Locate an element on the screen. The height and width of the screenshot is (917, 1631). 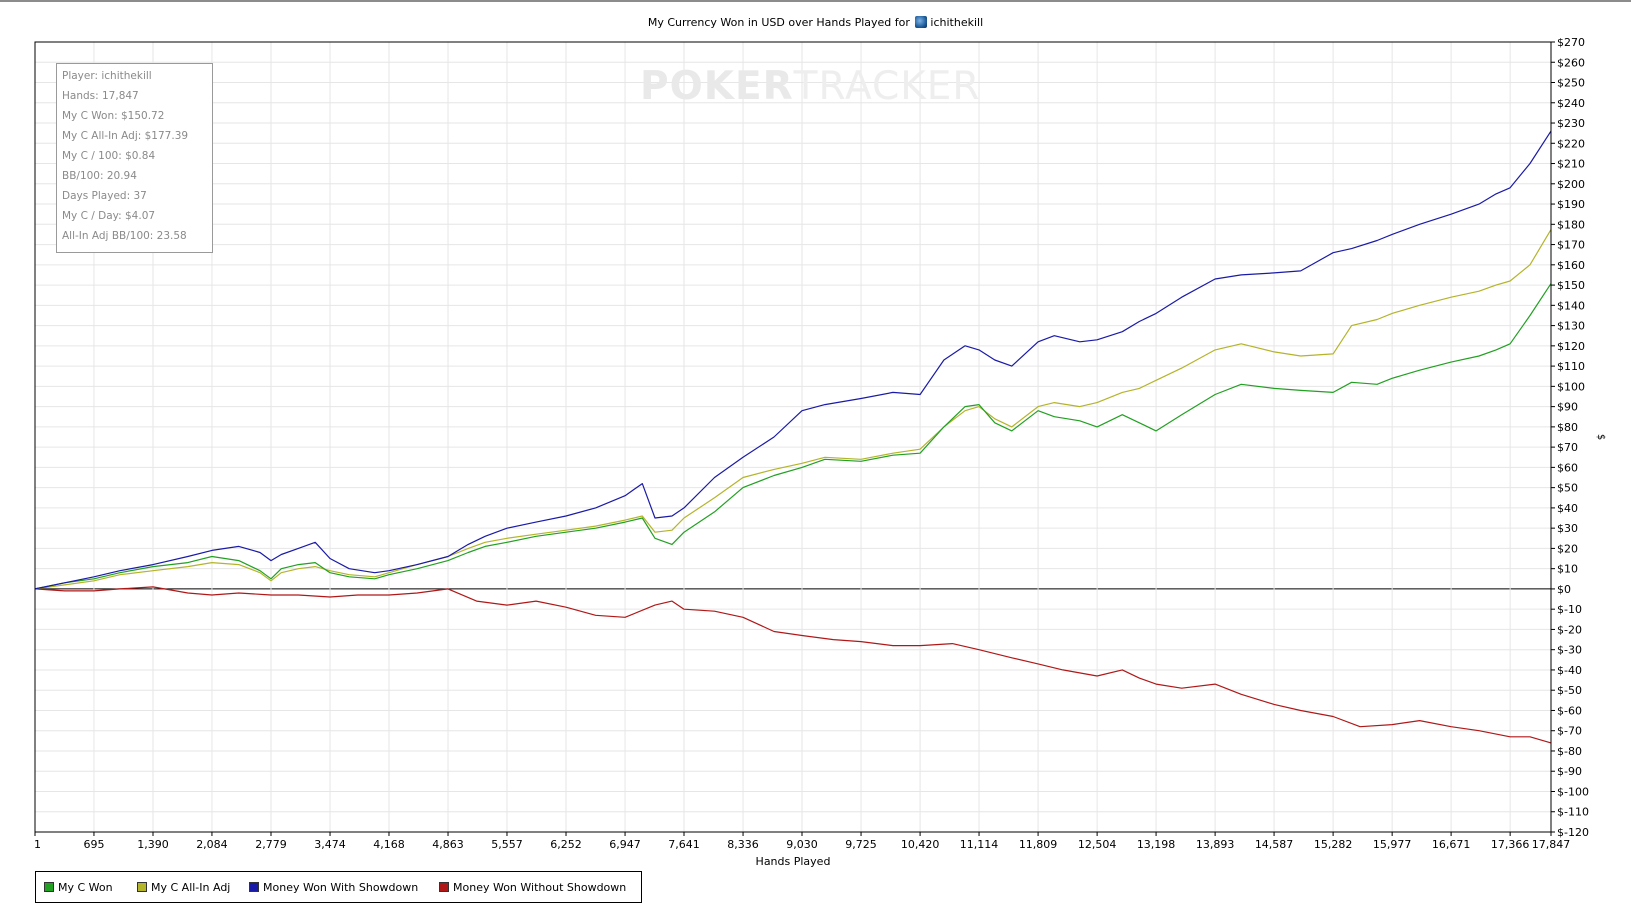
stat-all-in-adj-bb: All-In Adj BB/100: 23.58 is located at coordinates (124, 236).